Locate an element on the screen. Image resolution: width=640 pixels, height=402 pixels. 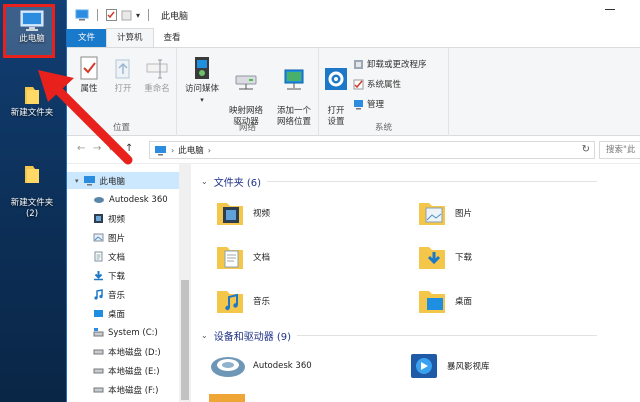
tab-computer: 计算机 is located at coordinates (130, 37).